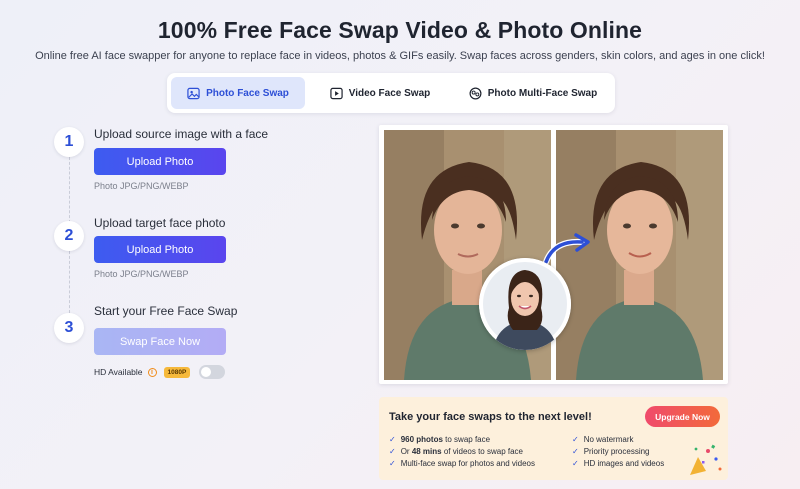 This screenshot has height=489, width=800. What do you see at coordinates (400, 30) in the screenshot?
I see `page-title: 100% Free Face Swap Video & Photo Online` at bounding box center [400, 30].